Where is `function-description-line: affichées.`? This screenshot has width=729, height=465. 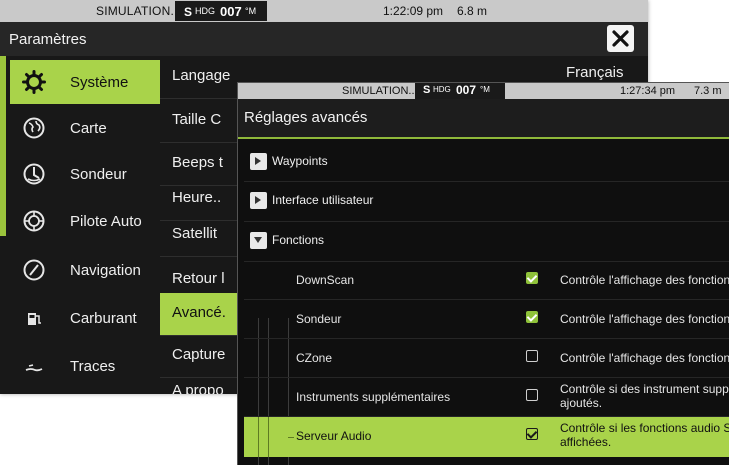 function-description-line: affichées. is located at coordinates (586, 442).